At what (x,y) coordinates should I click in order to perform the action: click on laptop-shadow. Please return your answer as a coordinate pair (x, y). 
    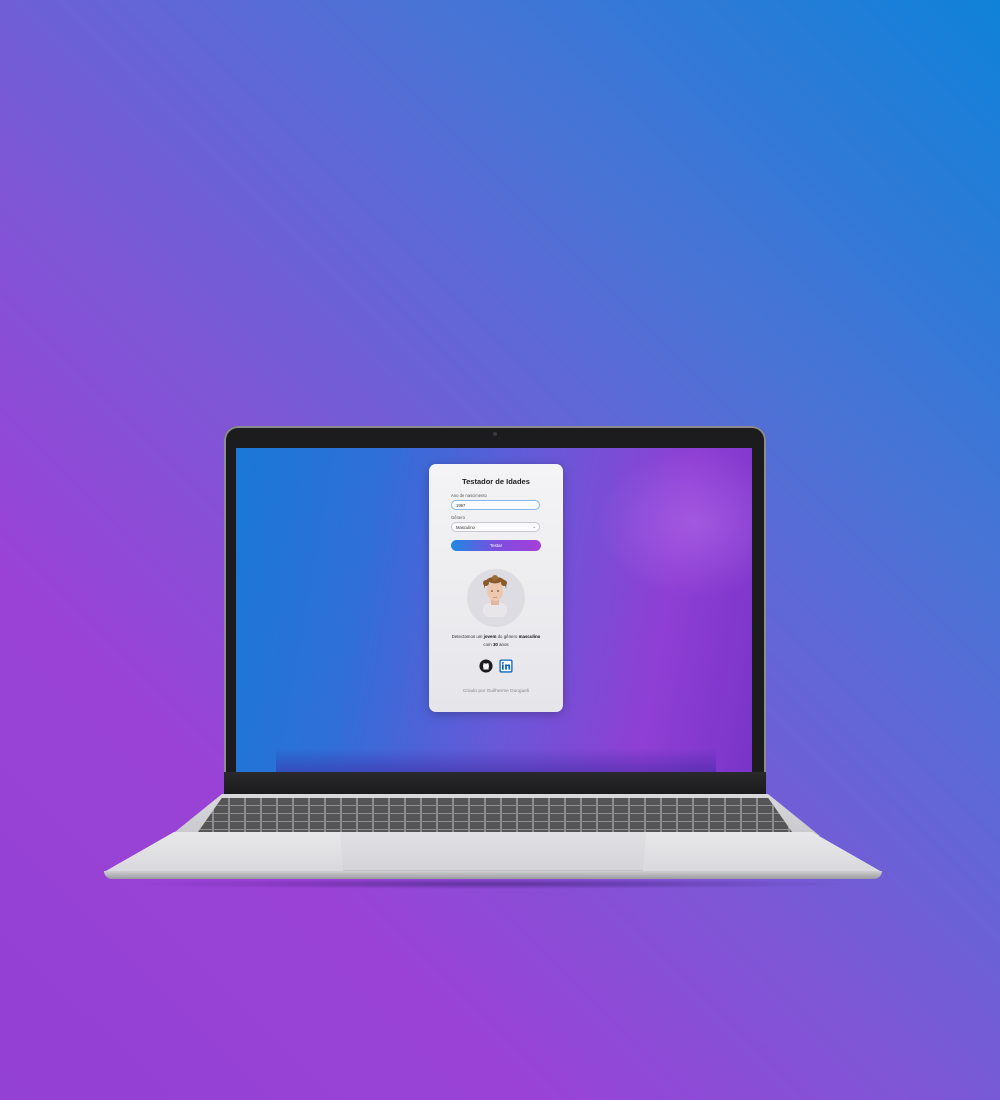
    Looking at the image, I should click on (495, 884).